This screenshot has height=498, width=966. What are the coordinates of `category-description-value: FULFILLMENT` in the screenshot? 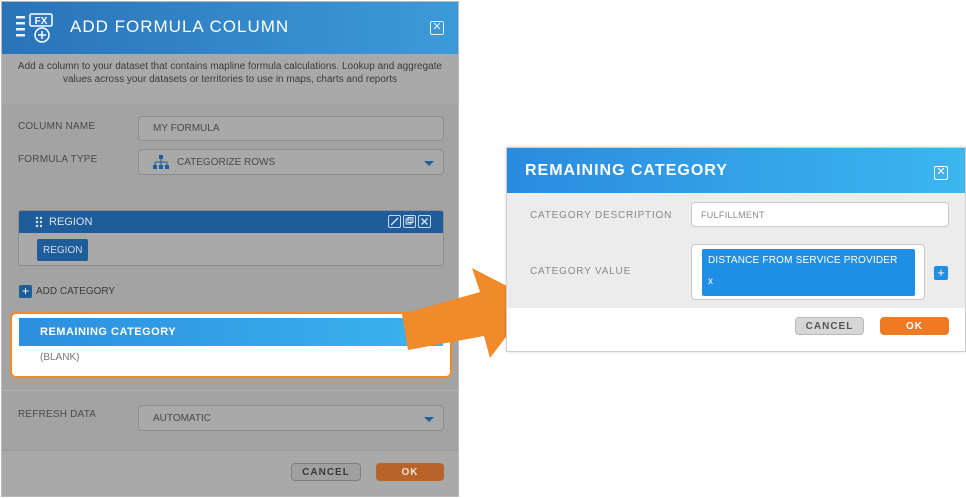 It's located at (733, 214).